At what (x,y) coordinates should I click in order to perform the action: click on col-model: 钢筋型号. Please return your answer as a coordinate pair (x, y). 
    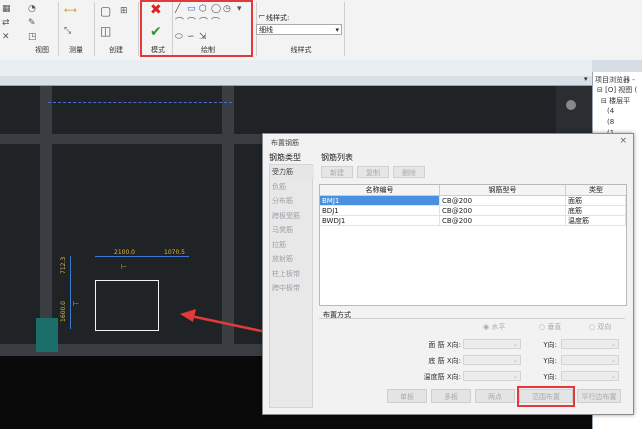
    Looking at the image, I should click on (503, 190).